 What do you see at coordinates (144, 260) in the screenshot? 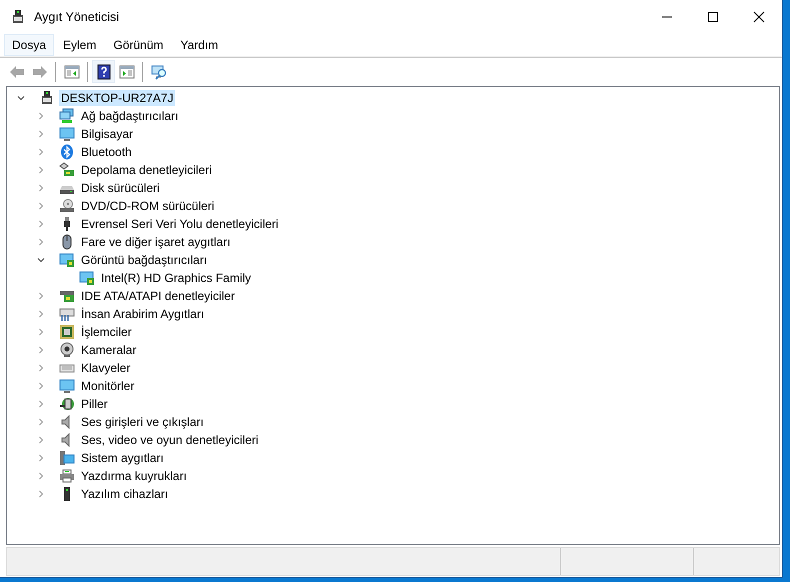
I see `tree-item: Görüntü bağdaştırıcıları` at bounding box center [144, 260].